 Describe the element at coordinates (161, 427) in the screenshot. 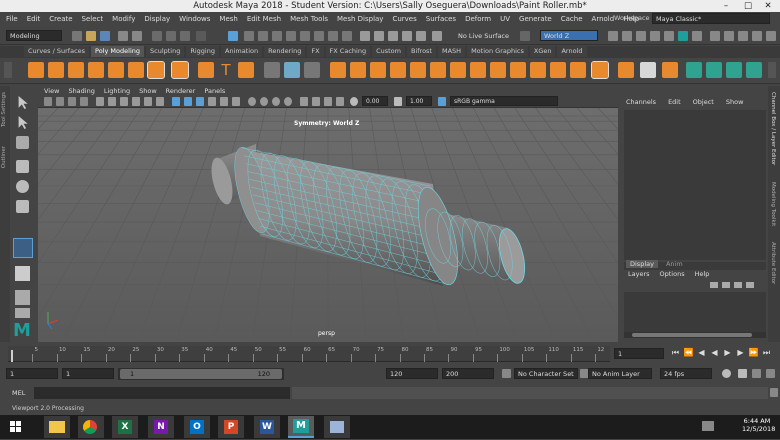

I see `onenote-icon: N` at that location.